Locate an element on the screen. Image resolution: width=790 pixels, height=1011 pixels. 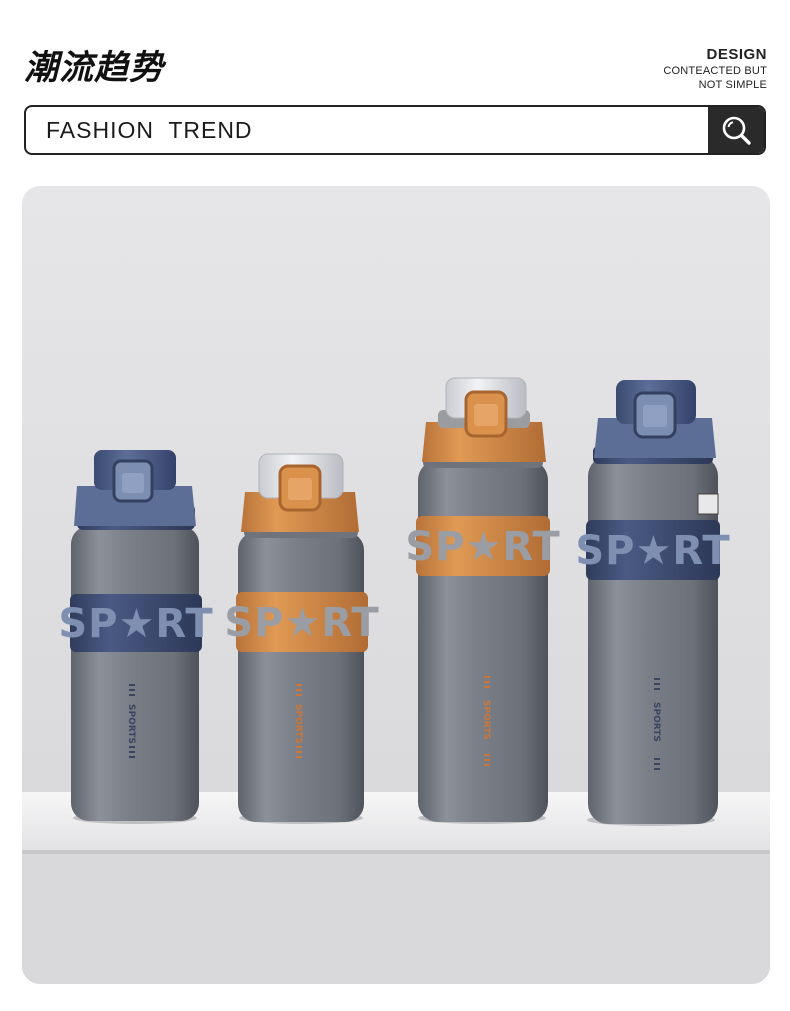
page-title: 潮流趋势 is located at coordinates (94, 68).